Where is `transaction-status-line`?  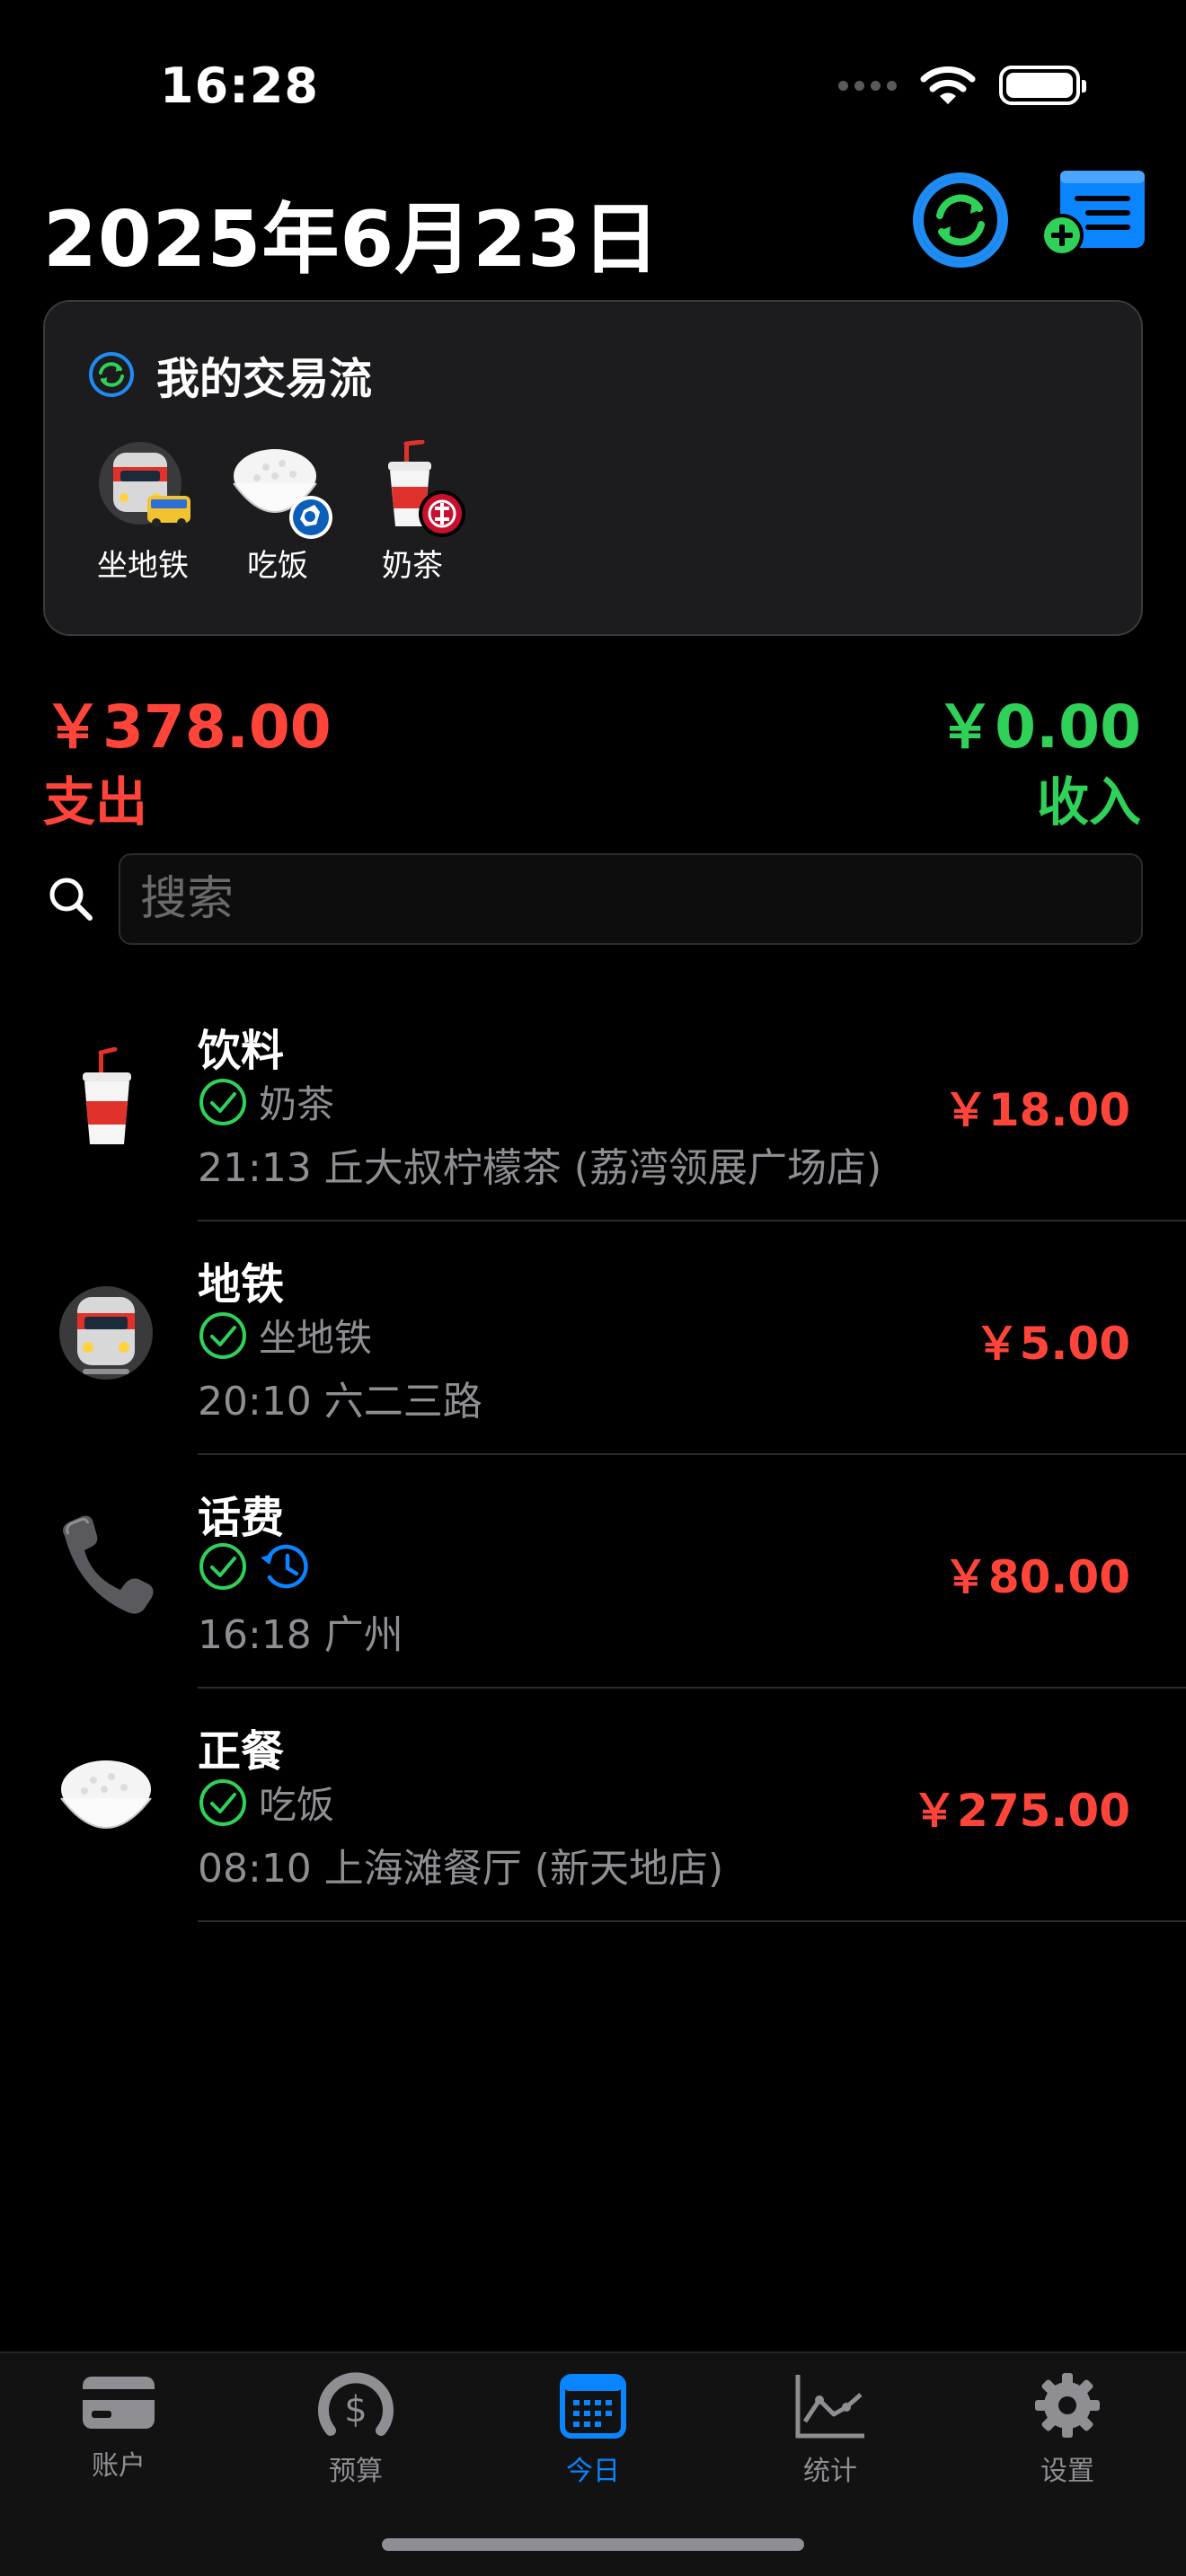 transaction-status-line is located at coordinates (256, 1566).